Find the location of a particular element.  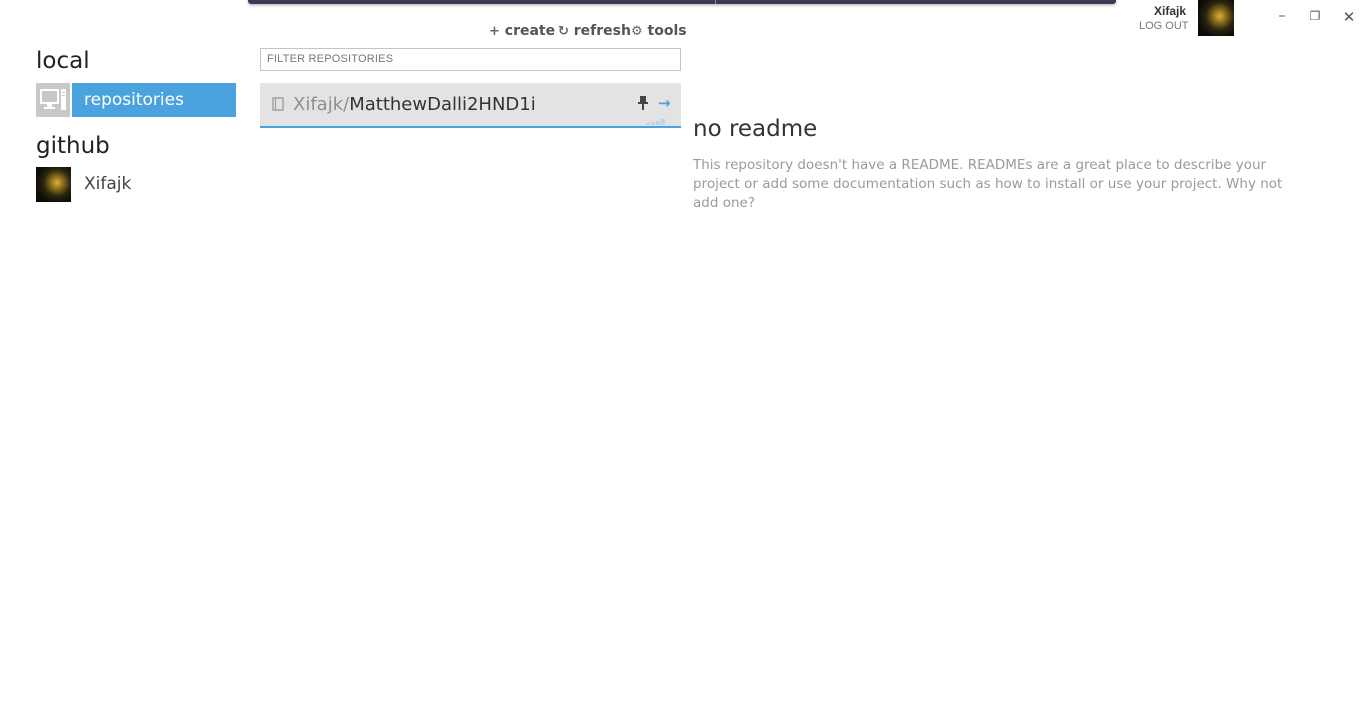

refresh-button: ↻ refresh is located at coordinates (594, 31).